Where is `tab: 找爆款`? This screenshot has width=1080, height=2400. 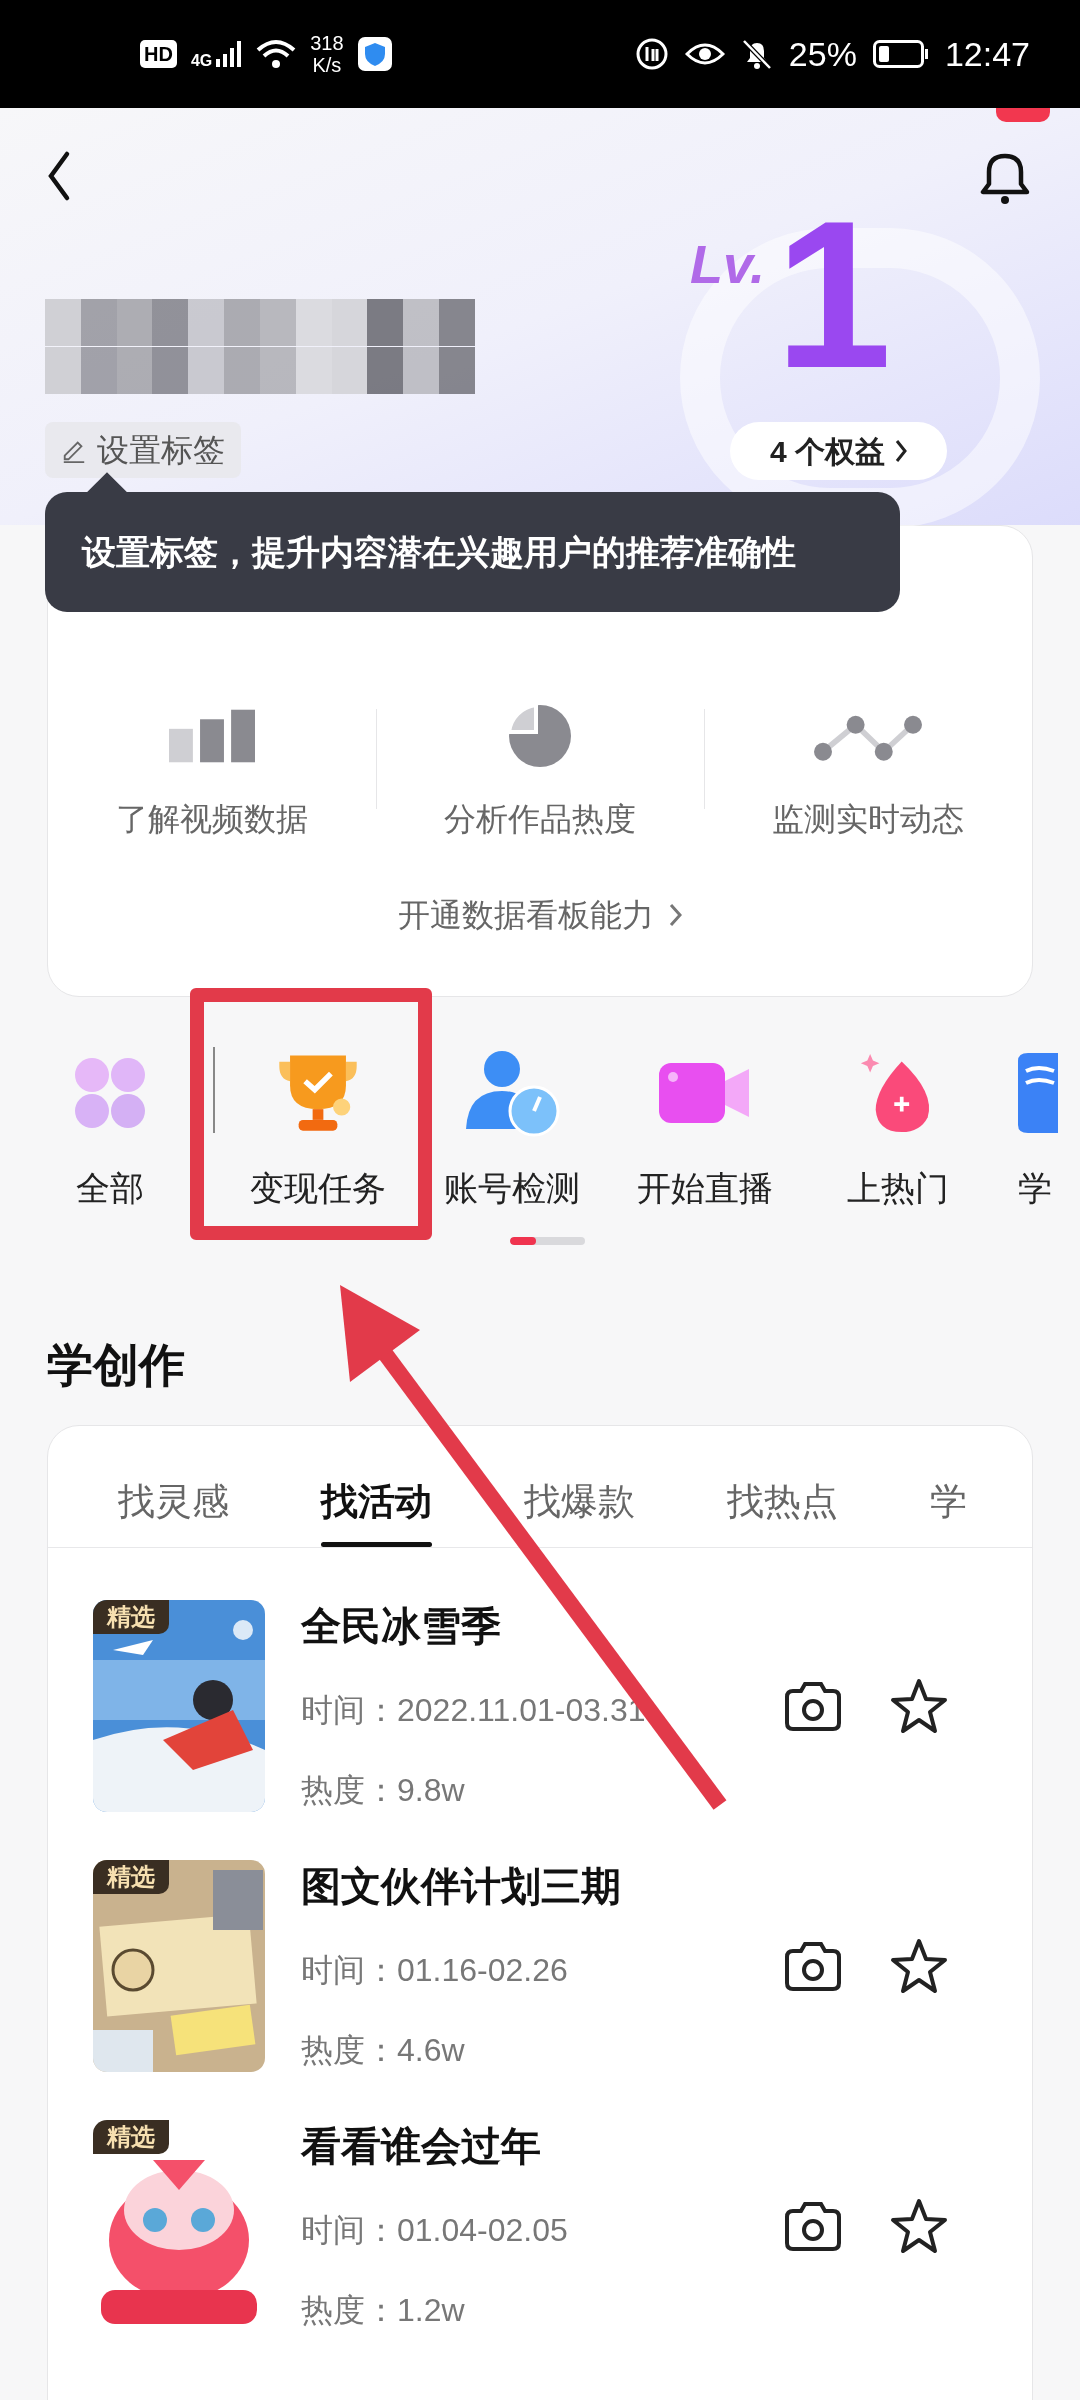 tab: 找爆款 is located at coordinates (579, 1510).